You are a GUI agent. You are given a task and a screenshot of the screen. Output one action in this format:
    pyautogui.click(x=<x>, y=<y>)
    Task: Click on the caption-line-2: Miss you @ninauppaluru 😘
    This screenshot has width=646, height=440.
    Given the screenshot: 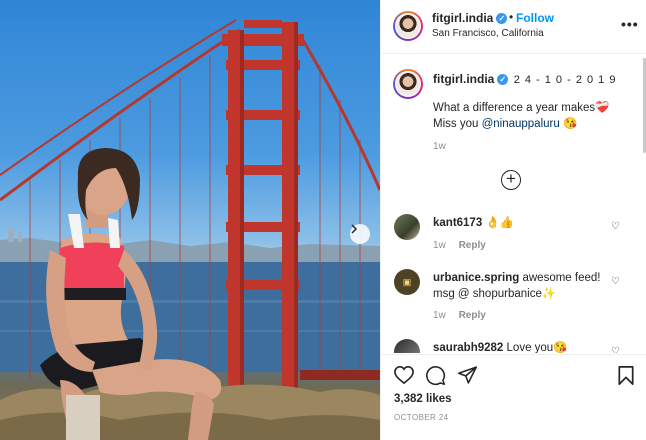 What is the action you would take?
    pyautogui.click(x=505, y=123)
    